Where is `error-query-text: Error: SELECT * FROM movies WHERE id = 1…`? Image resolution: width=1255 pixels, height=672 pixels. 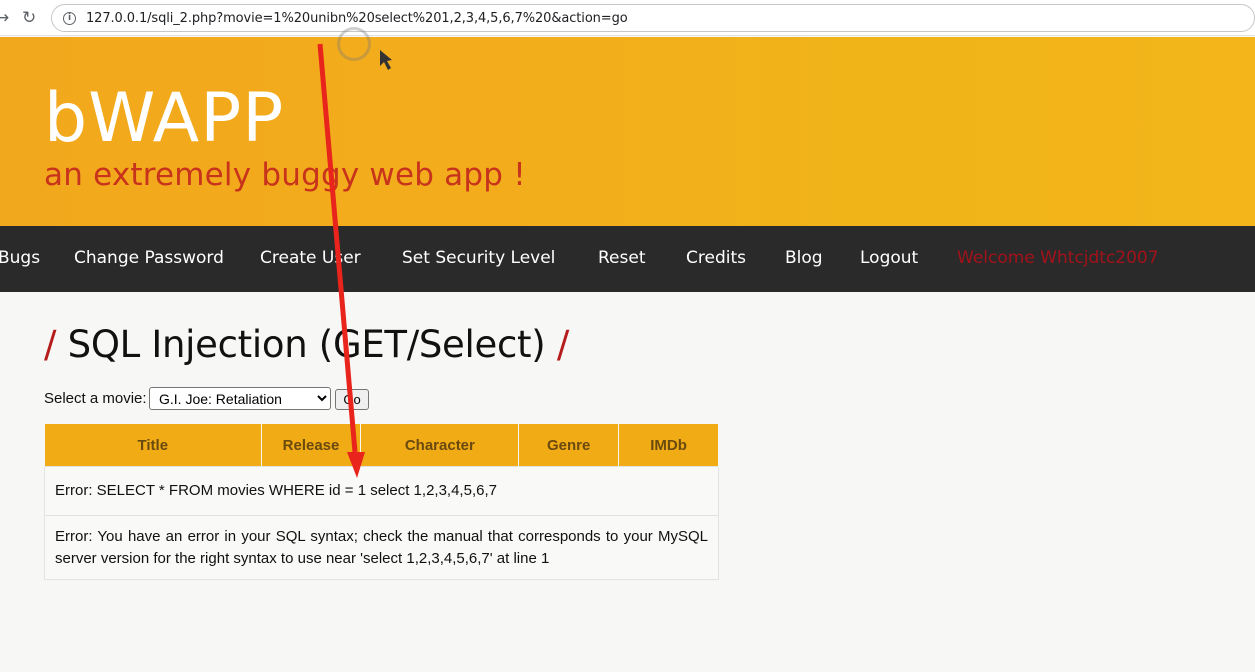 error-query-text: Error: SELECT * FROM movies WHERE id = 1… is located at coordinates (381, 491).